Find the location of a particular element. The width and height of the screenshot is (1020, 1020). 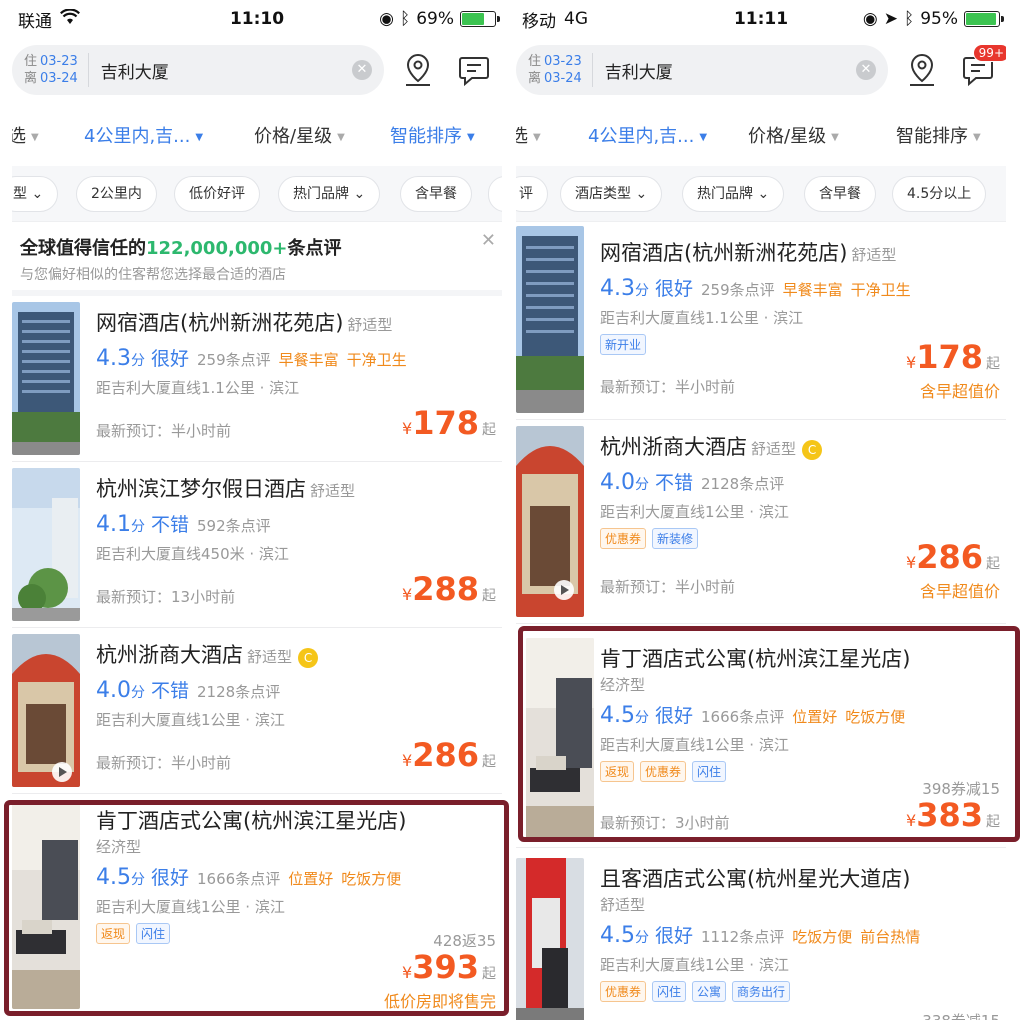

price-value: 178 is located at coordinates (445, 423).